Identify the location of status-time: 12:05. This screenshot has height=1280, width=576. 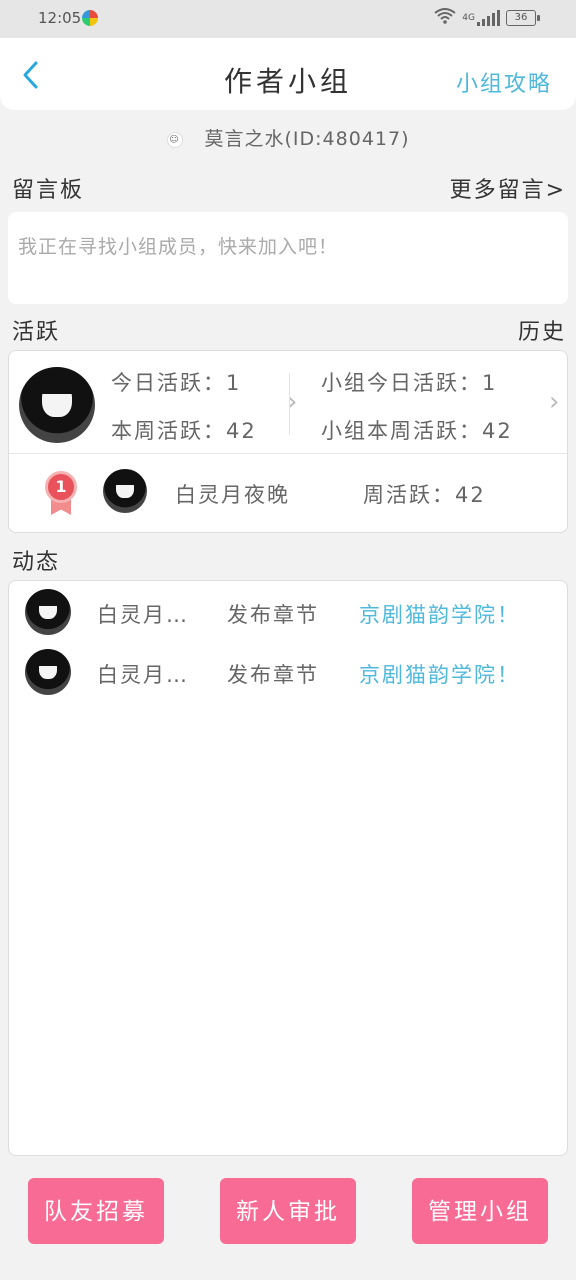
(60, 18).